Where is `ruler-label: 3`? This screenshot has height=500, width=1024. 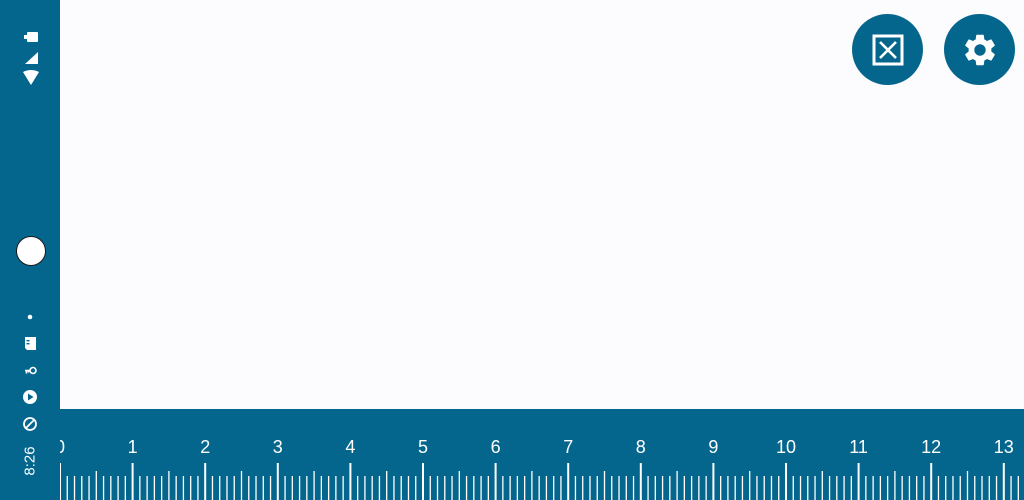
ruler-label: 3 is located at coordinates (278, 447).